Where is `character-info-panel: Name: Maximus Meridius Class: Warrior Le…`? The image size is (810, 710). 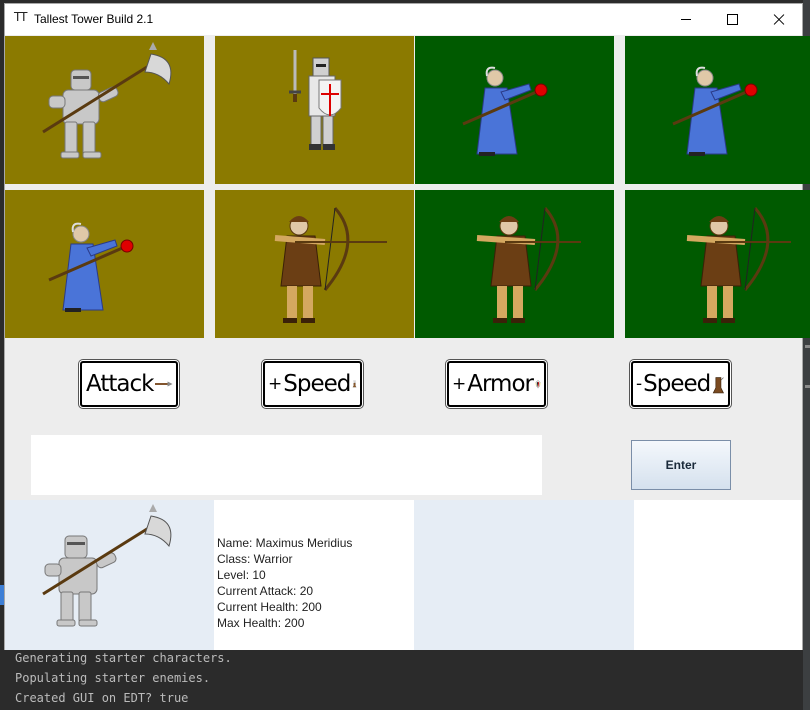
character-info-panel: Name: Maximus Meridius Class: Warrior Le… is located at coordinates (314, 575).